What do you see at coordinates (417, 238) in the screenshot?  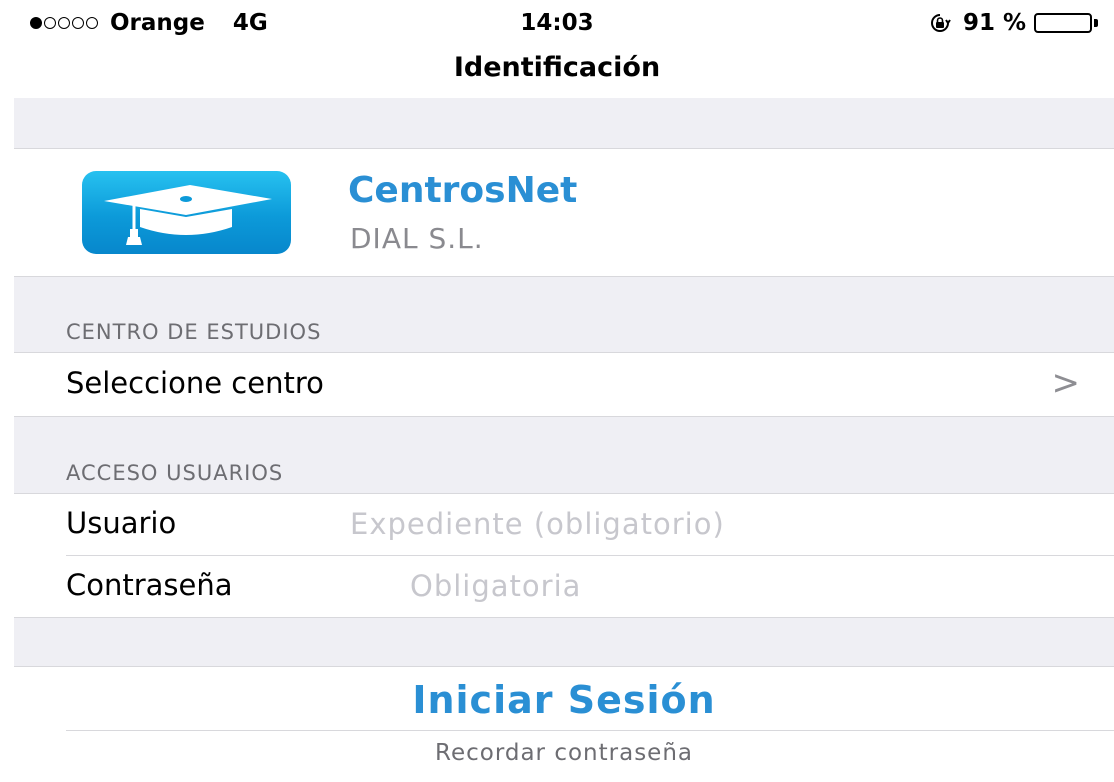 I see `app-company: DIAL S.L.` at bounding box center [417, 238].